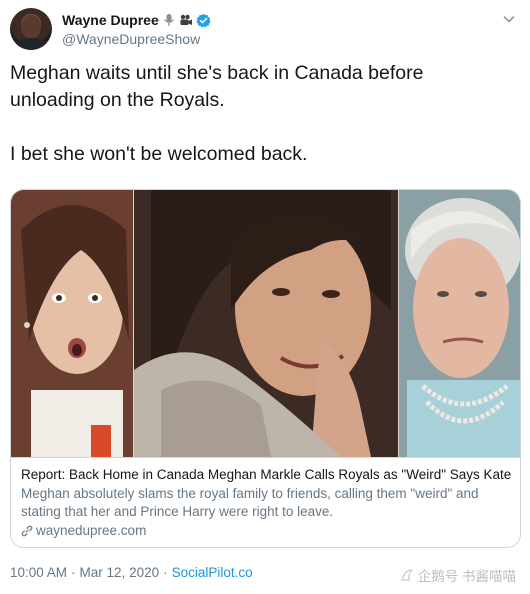 The width and height of the screenshot is (530, 594). I want to click on name-row: Wayne Dupree, so click(136, 20).